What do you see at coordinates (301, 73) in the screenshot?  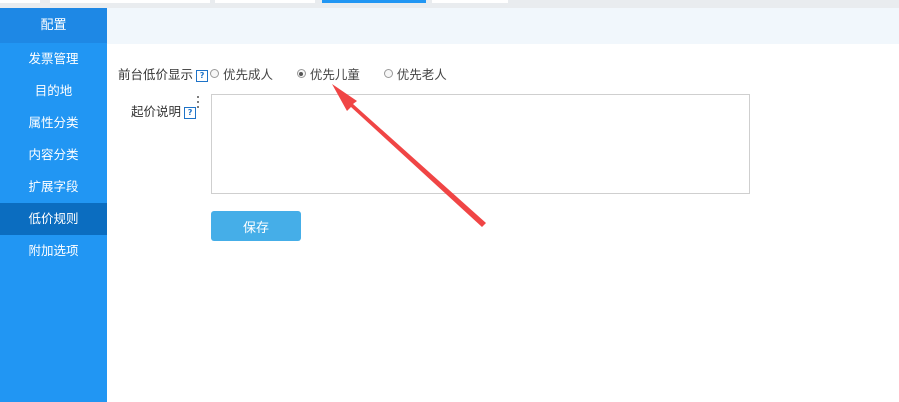 I see `radio-circle-checked-icon` at bounding box center [301, 73].